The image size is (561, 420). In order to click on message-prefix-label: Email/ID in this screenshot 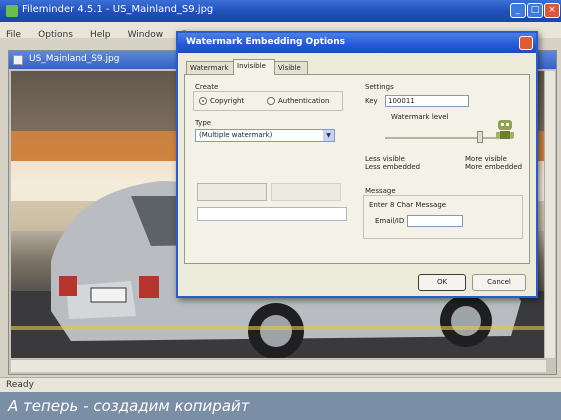, I will do `click(390, 221)`.